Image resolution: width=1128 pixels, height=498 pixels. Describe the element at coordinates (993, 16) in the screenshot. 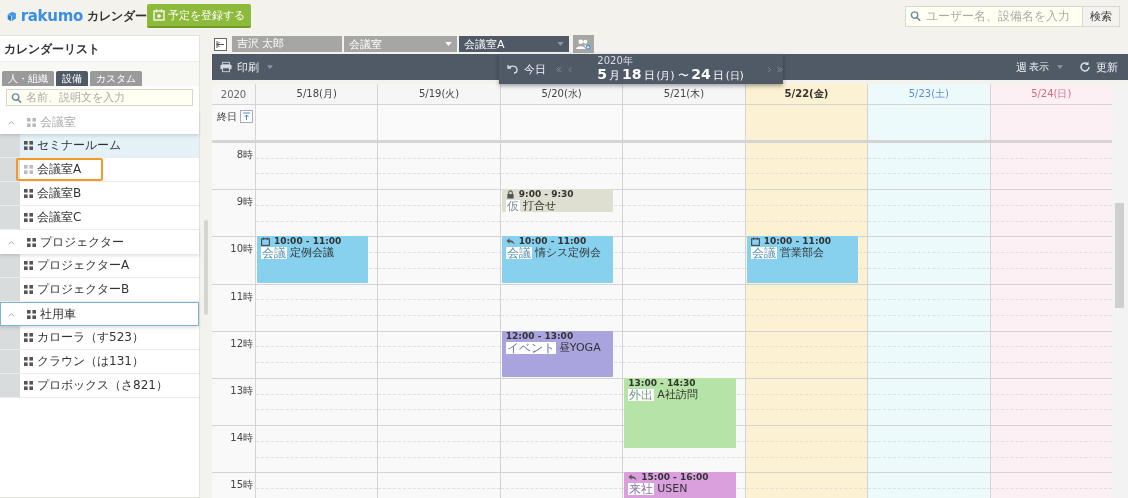

I see `user-search-field: ユーザー名、設備名を入力` at that location.